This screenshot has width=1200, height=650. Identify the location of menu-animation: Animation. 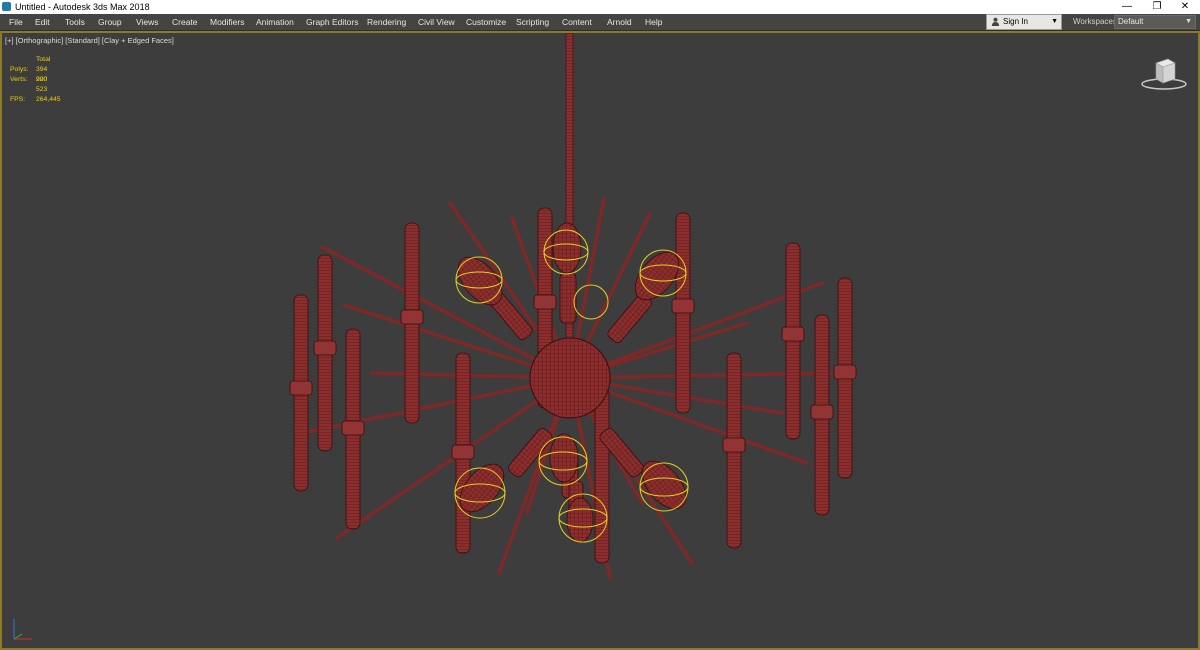
(275, 22).